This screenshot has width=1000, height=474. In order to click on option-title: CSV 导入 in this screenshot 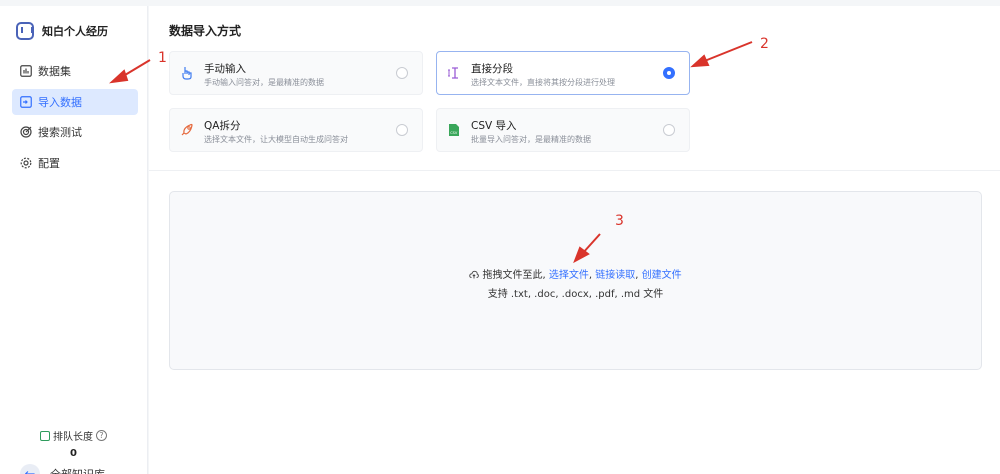, I will do `click(494, 126)`.